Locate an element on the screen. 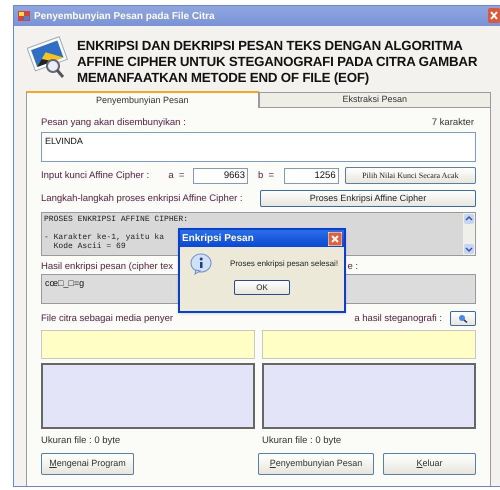 Image resolution: width=500 pixels, height=490 pixels. a-label: a = is located at coordinates (177, 175).